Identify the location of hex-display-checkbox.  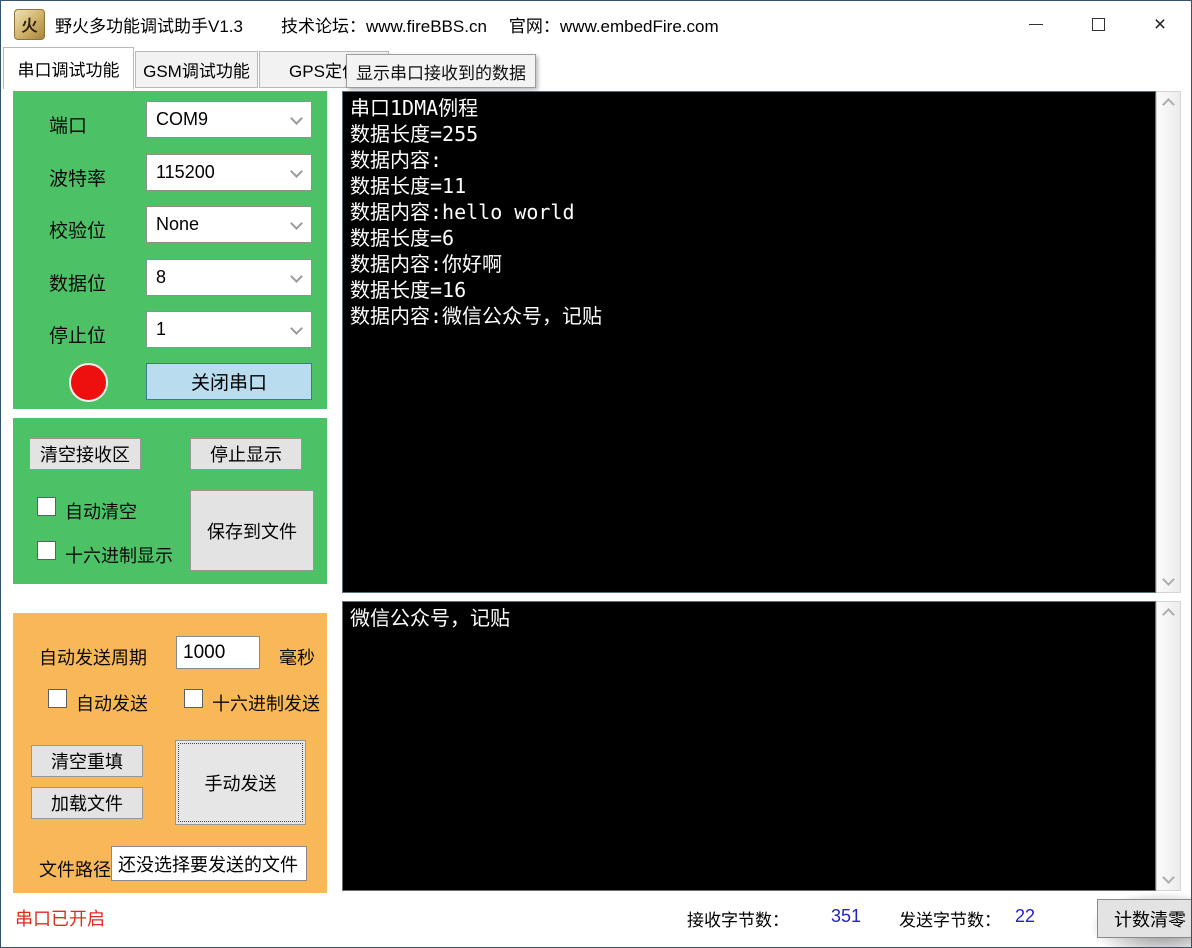
(46, 550).